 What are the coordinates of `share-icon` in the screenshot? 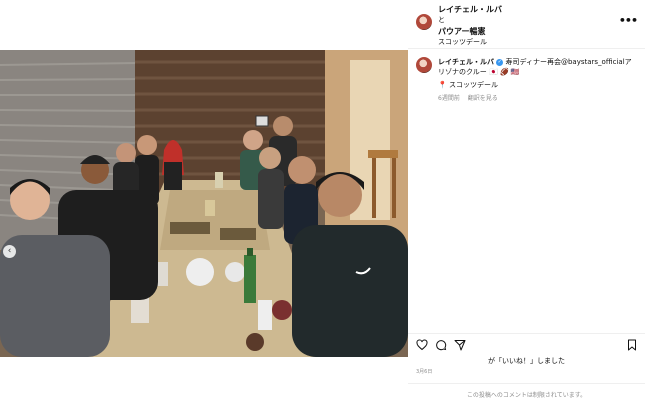 It's located at (460, 345).